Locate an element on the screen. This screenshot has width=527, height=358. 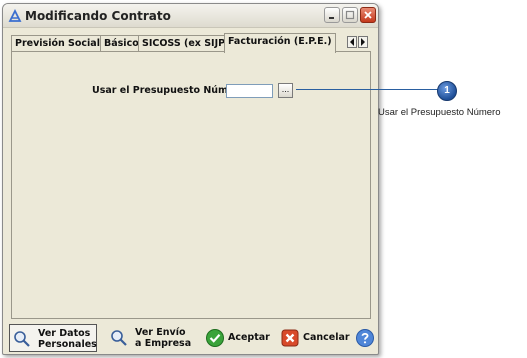
arrow-right-icon is located at coordinates (363, 42).